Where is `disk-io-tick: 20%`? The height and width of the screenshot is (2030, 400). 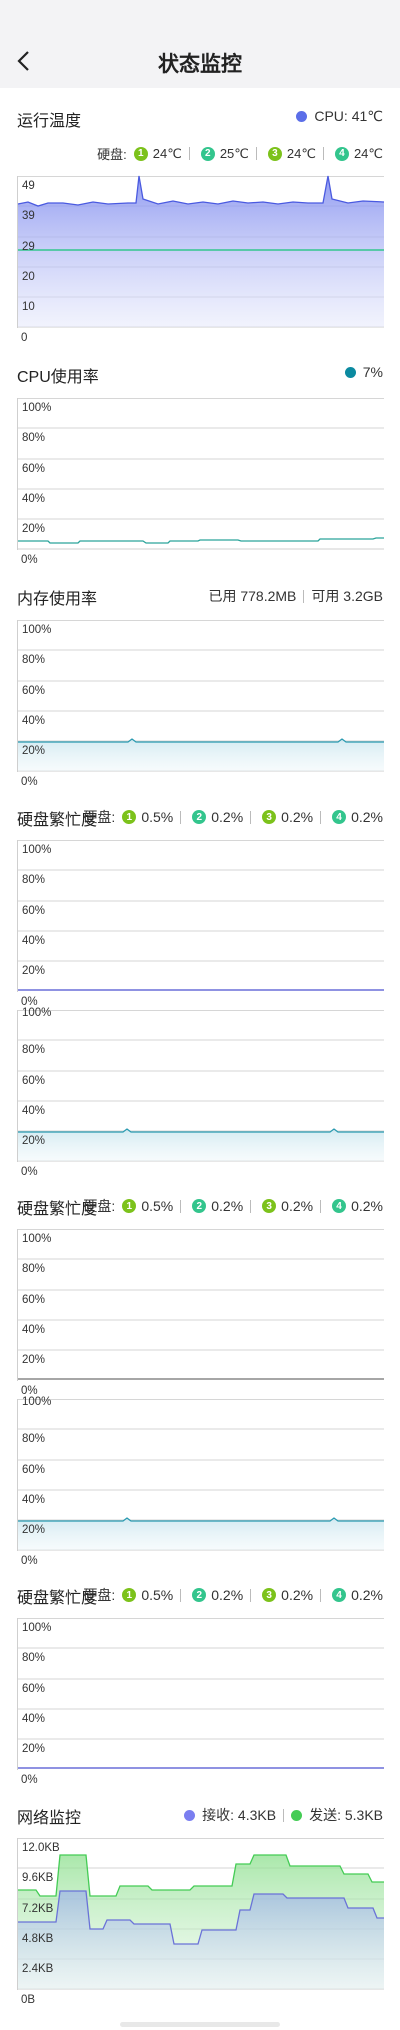
disk-io-tick: 20% is located at coordinates (34, 1530).